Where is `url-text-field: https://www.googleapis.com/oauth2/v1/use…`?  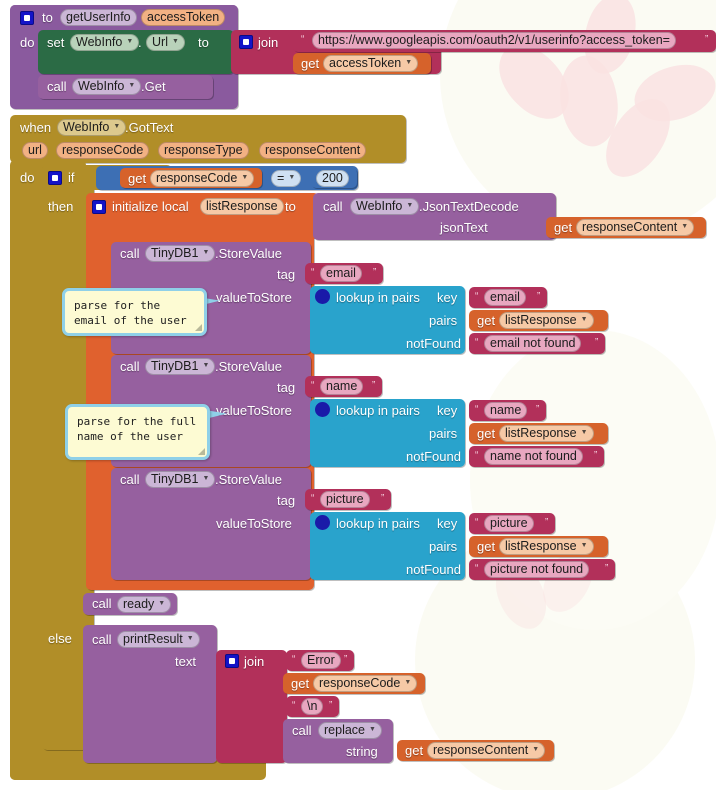 url-text-field: https://www.googleapis.com/oauth2/v1/use… is located at coordinates (494, 40).